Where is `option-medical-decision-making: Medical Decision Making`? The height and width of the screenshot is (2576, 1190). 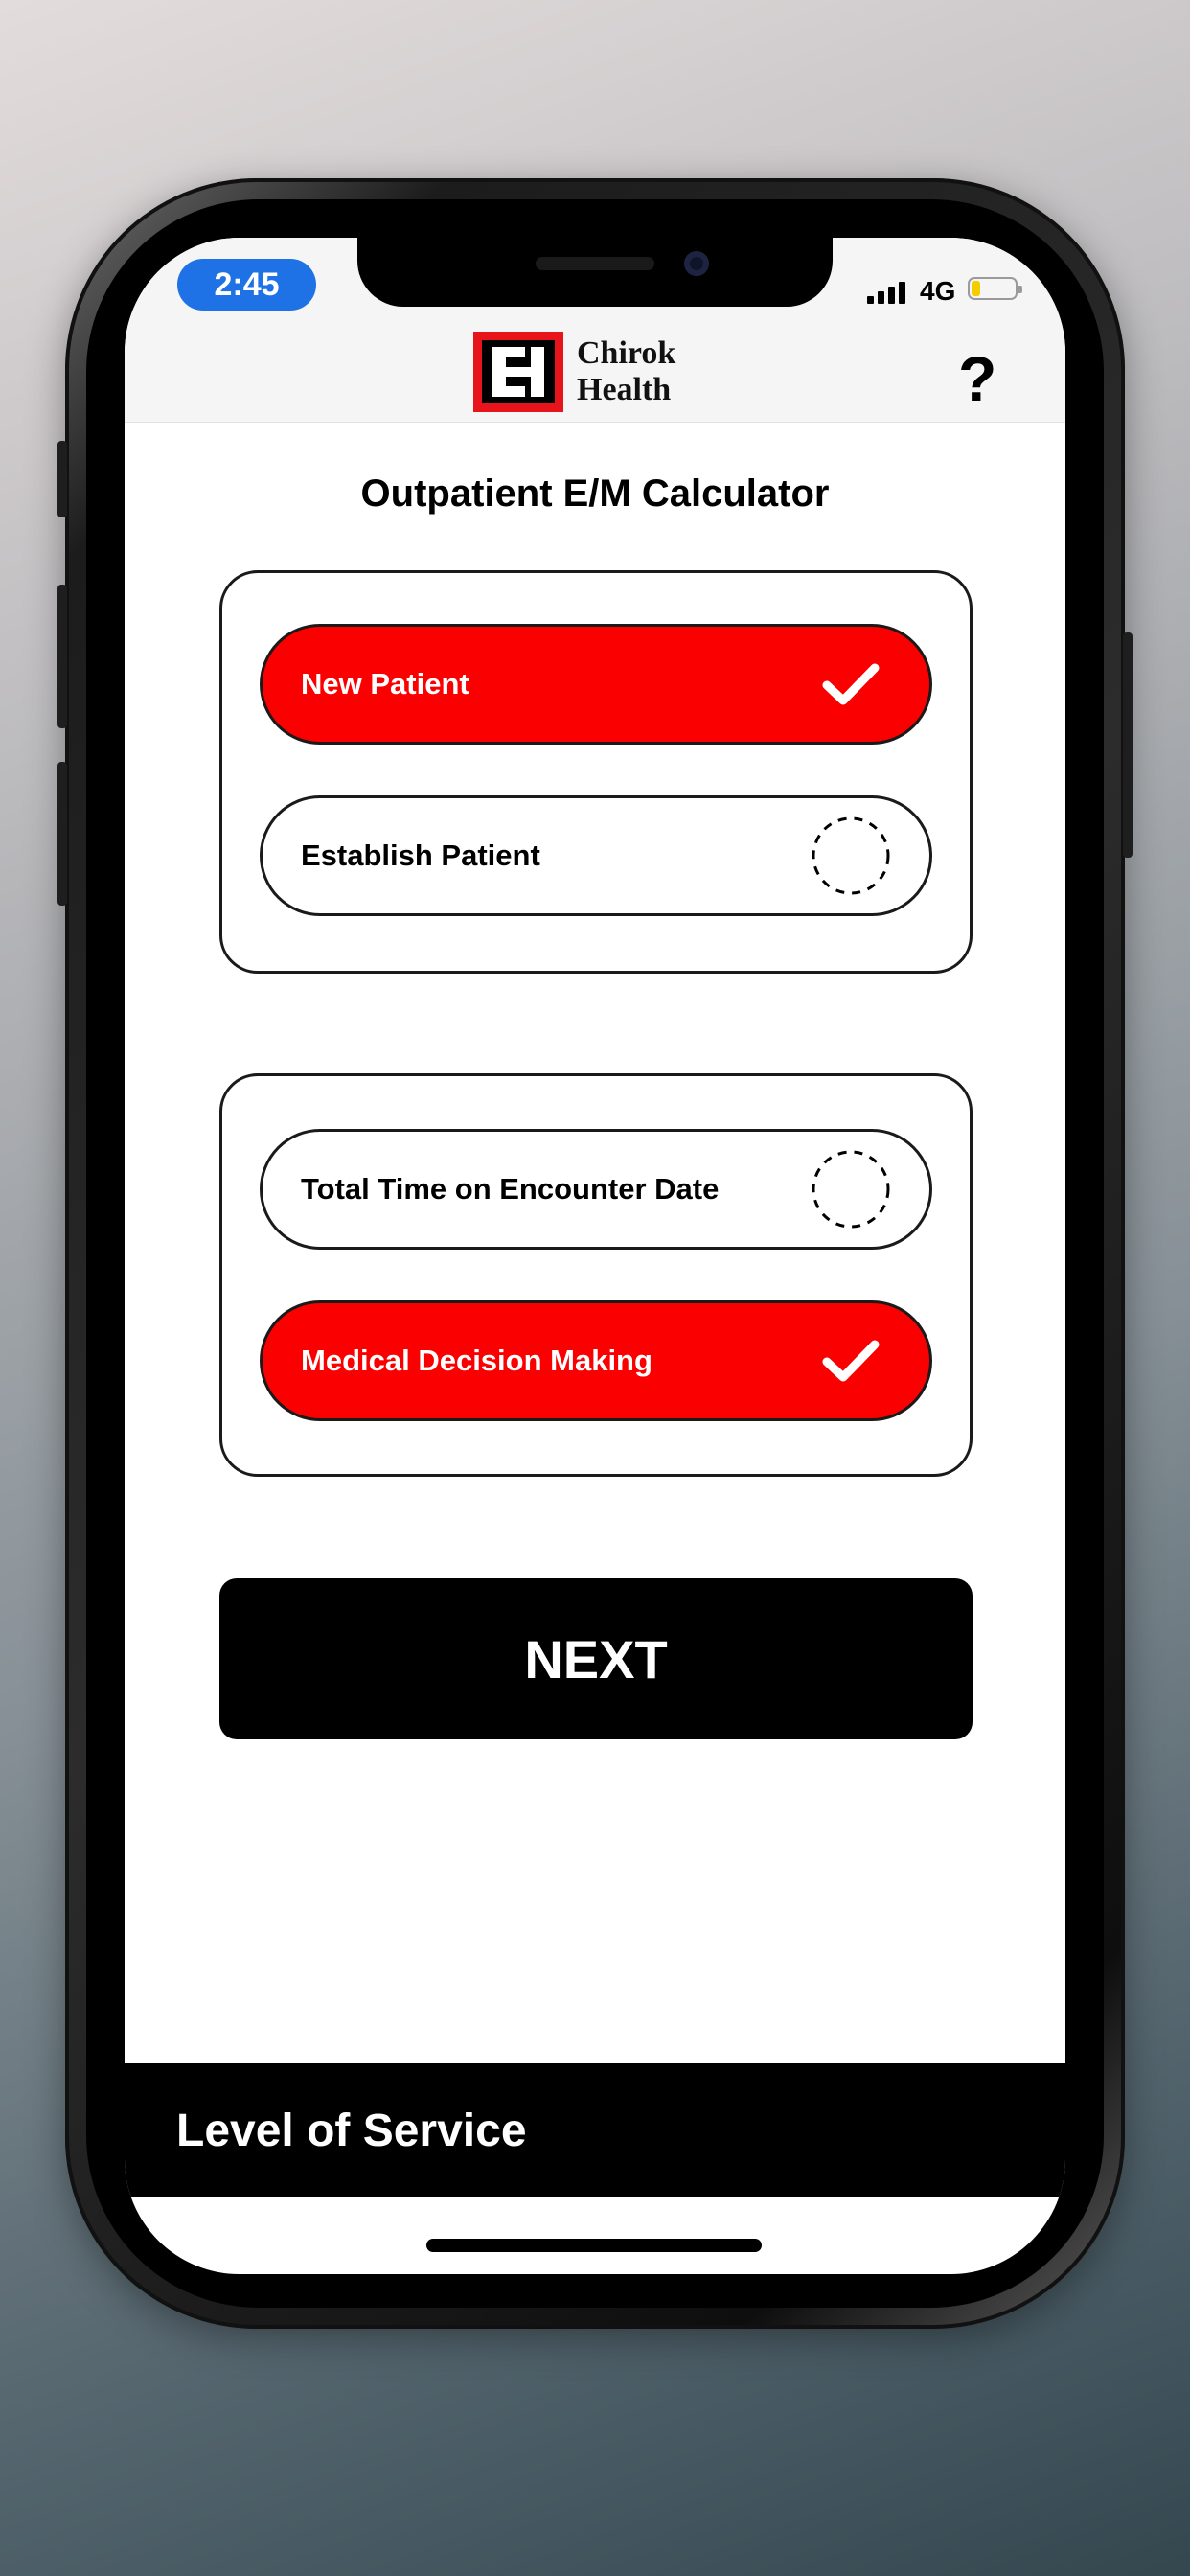
option-medical-decision-making: Medical Decision Making is located at coordinates (596, 1360).